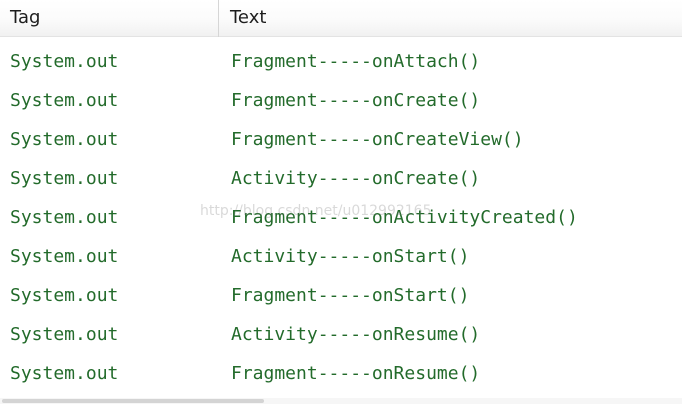 This screenshot has height=404, width=682. What do you see at coordinates (350, 295) in the screenshot?
I see `row-text: Fragment-----onStart()` at bounding box center [350, 295].